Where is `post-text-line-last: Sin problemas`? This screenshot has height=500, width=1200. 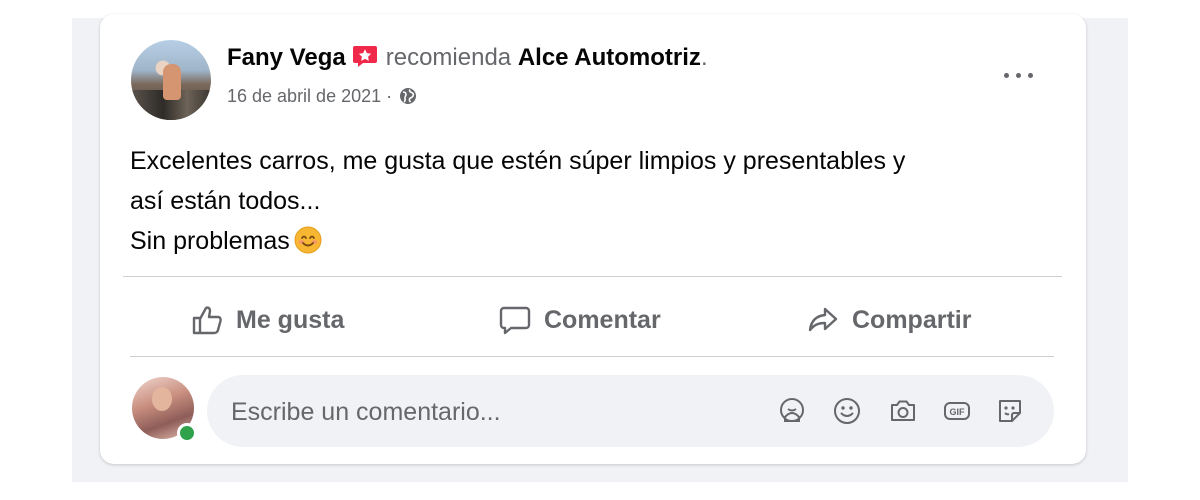
post-text-line-last: Sin problemas is located at coordinates (590, 241).